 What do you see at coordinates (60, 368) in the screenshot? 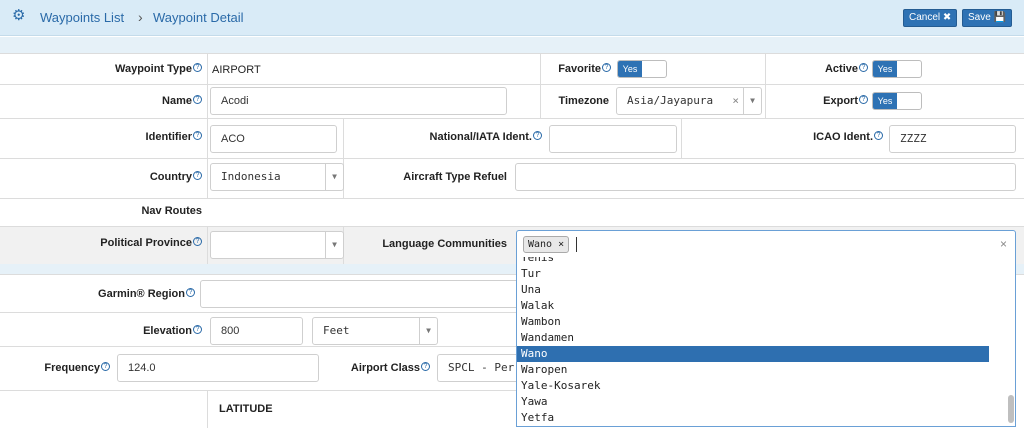
I see `frequency-label: Frequency?` at bounding box center [60, 368].